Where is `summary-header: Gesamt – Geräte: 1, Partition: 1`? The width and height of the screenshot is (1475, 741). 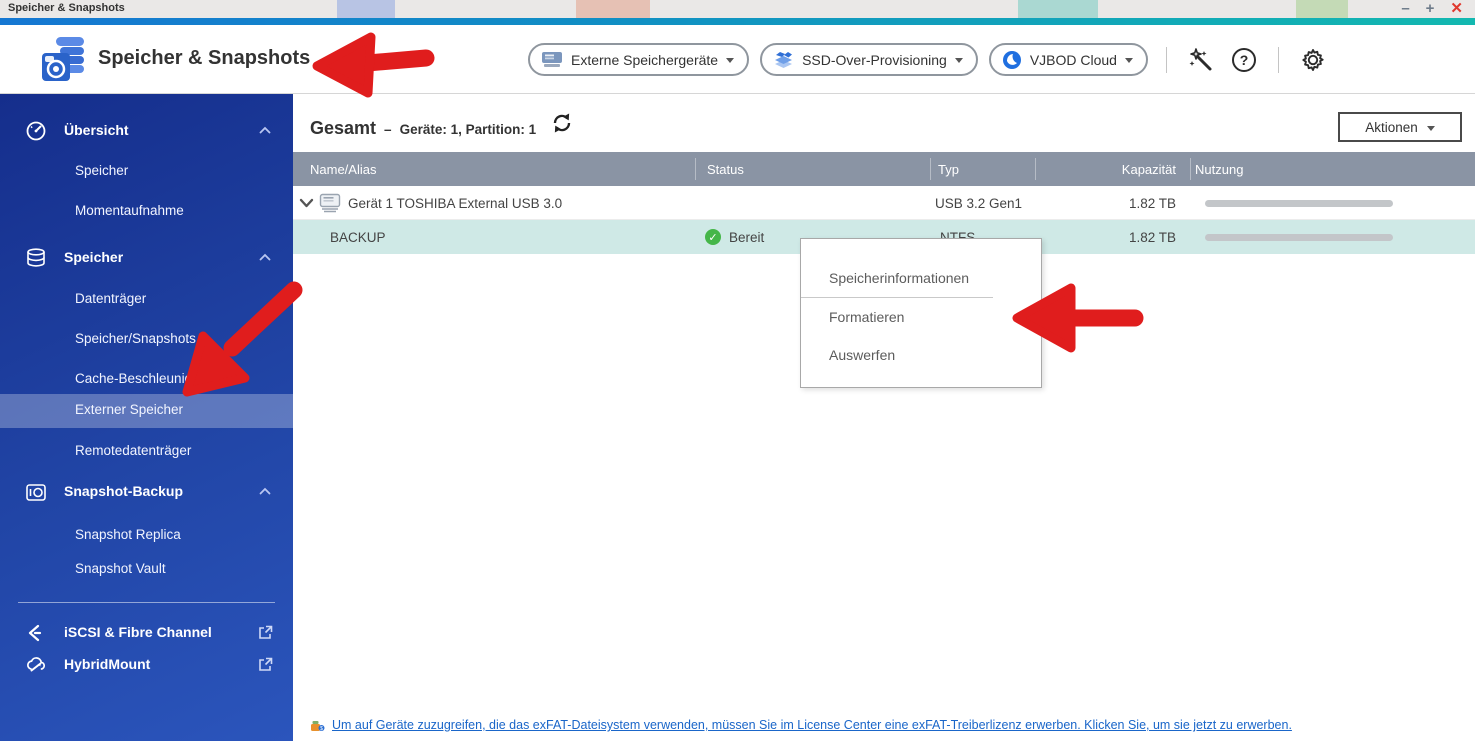 summary-header: Gesamt – Geräte: 1, Partition: 1 is located at coordinates (423, 128).